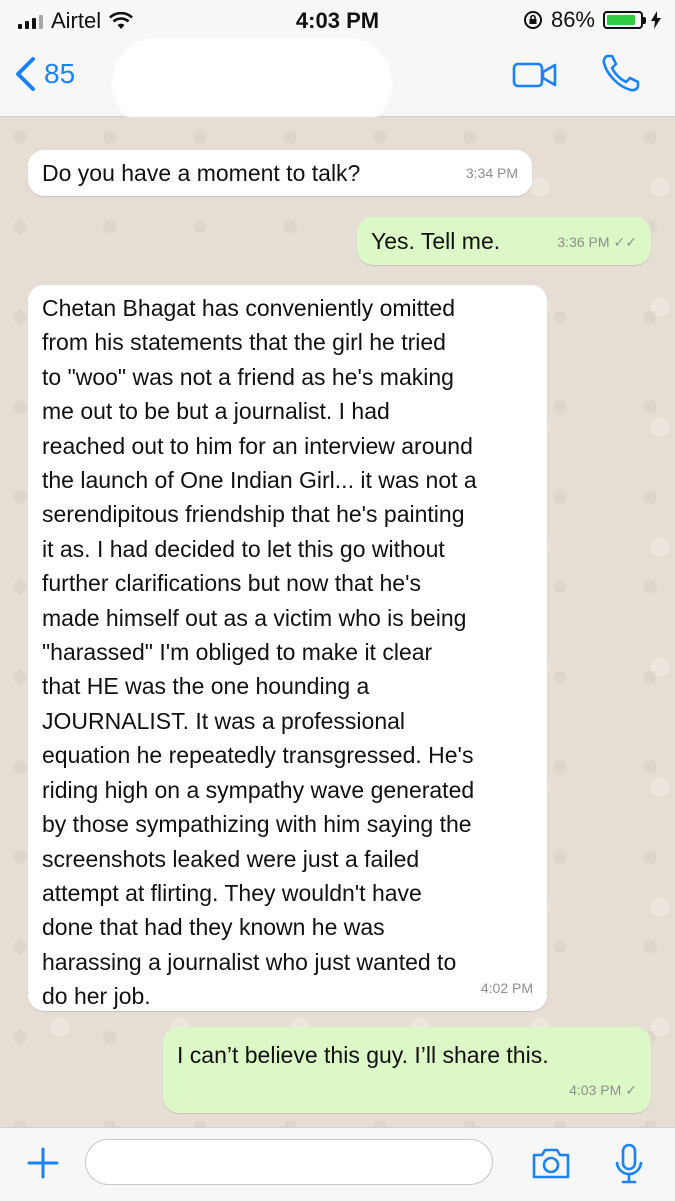 This screenshot has height=1201, width=675. I want to click on charging-icon, so click(656, 20).